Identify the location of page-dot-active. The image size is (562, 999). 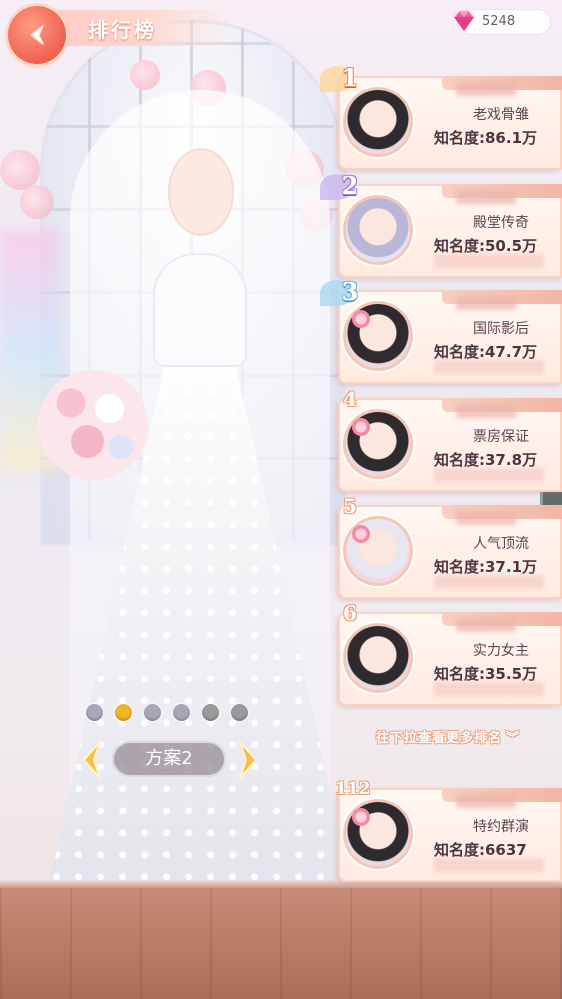
(123, 712).